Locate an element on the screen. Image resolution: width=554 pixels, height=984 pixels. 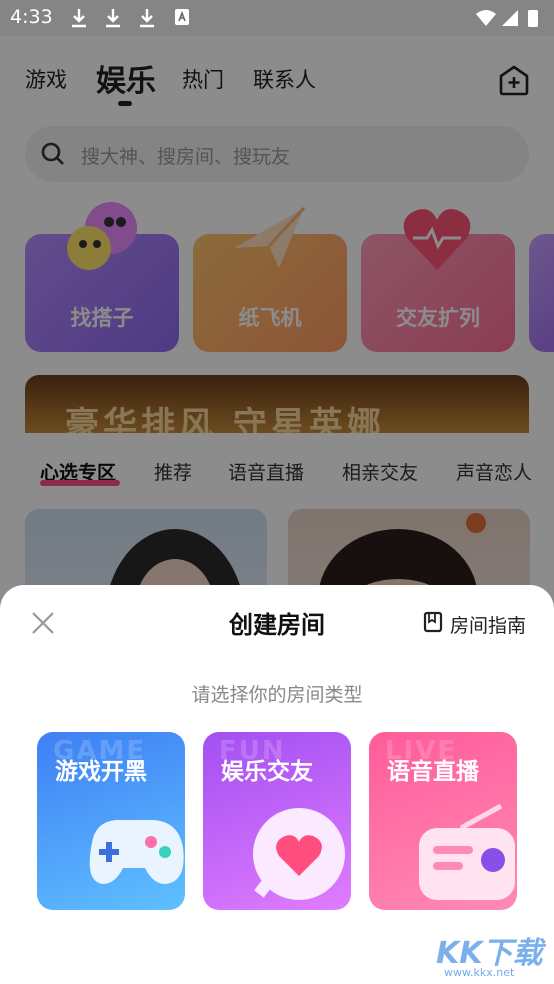
room-type-game: GAME 游戏开黑 is located at coordinates (111, 821).